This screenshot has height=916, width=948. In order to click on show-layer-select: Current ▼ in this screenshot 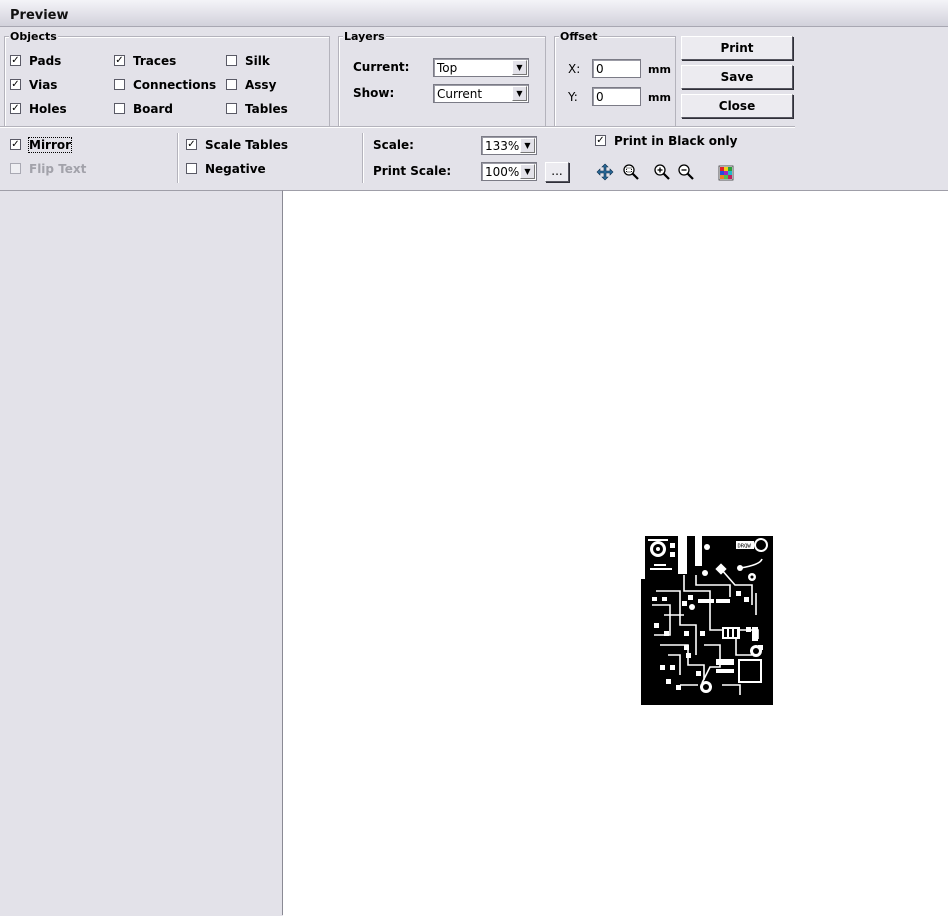, I will do `click(481, 93)`.